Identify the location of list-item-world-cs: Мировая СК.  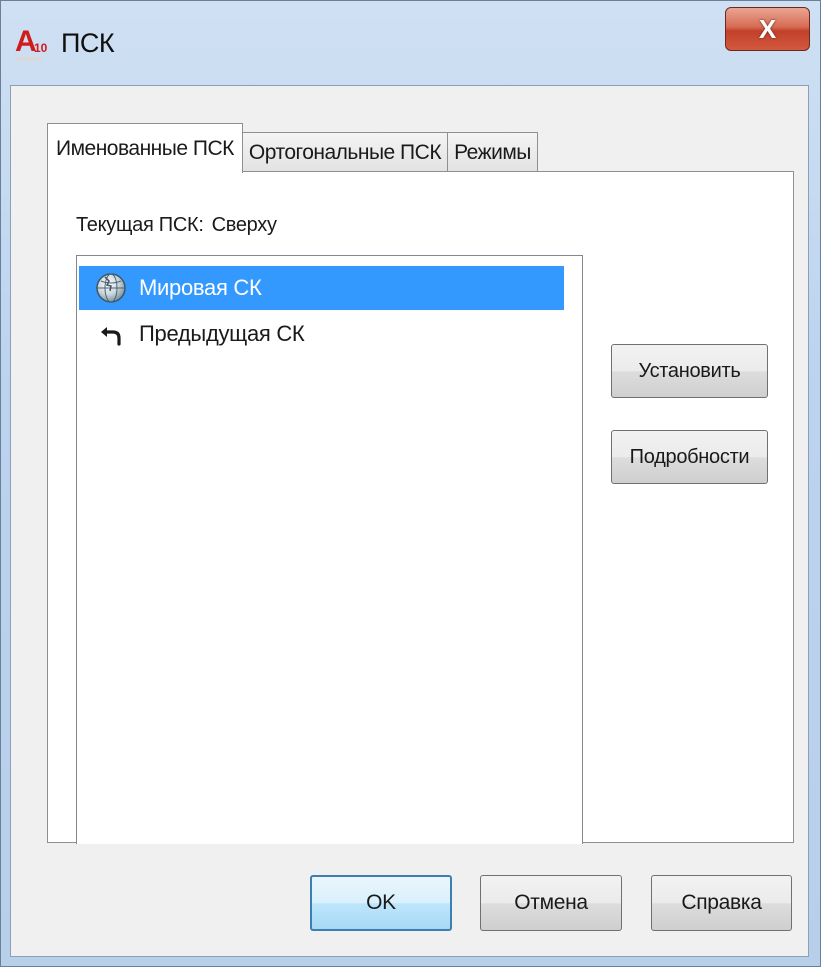
(321, 288).